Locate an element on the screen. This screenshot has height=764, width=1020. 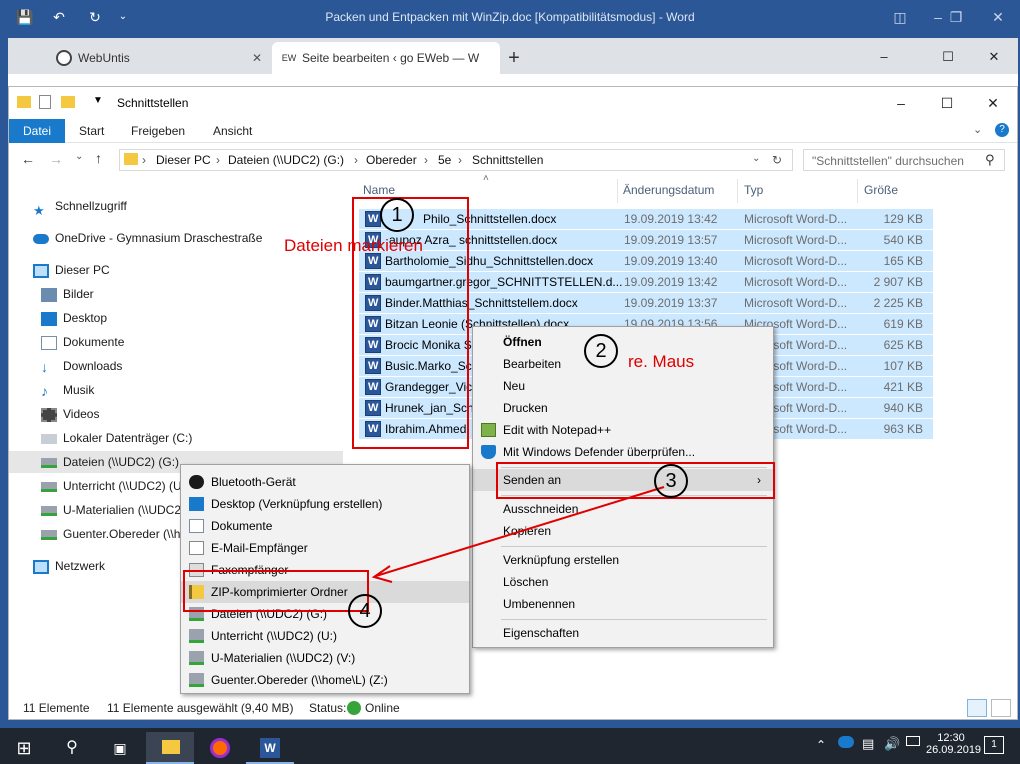
annotation-step-1: 1 is located at coordinates (397, 215).